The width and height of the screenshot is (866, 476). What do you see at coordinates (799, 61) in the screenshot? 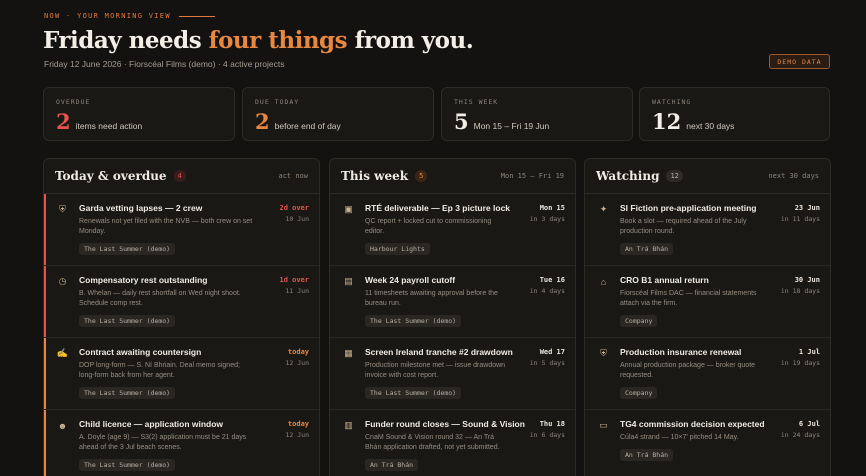
I see `demo-data-badge: DEMO DATA` at bounding box center [799, 61].